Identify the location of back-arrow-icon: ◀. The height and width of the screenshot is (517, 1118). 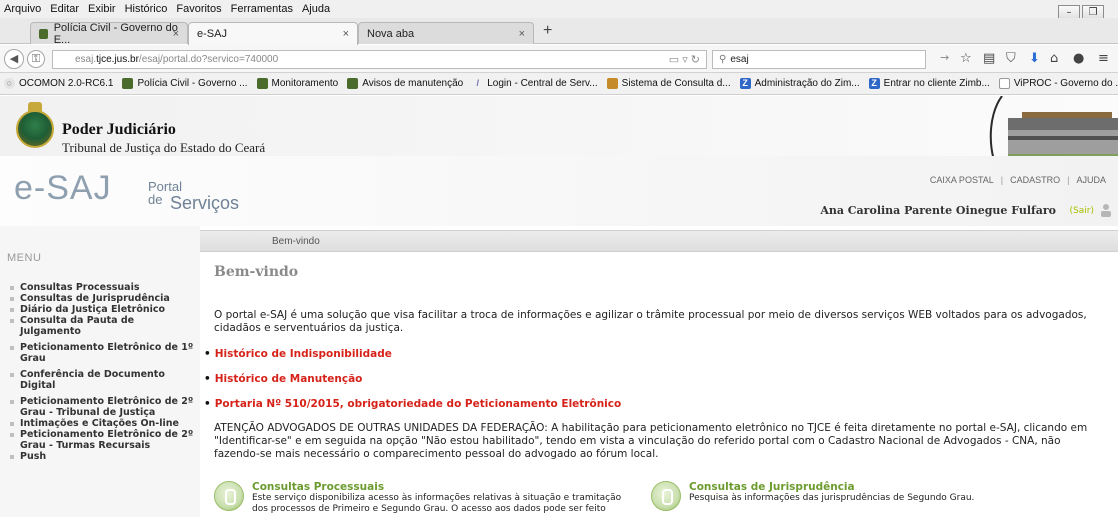
(14, 59).